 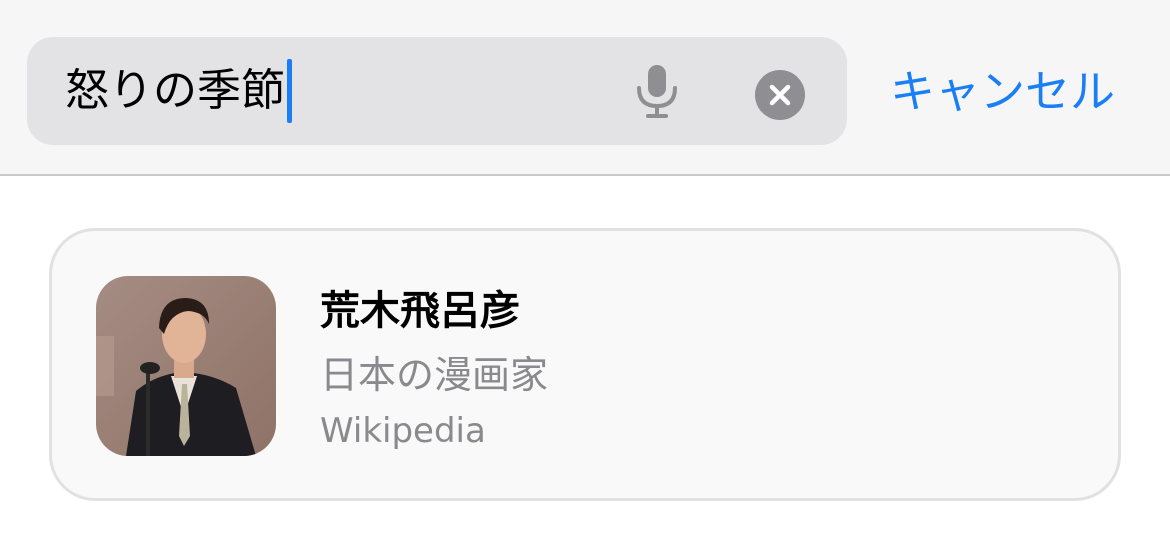 What do you see at coordinates (780, 95) in the screenshot?
I see `clear-circle-x-icon` at bounding box center [780, 95].